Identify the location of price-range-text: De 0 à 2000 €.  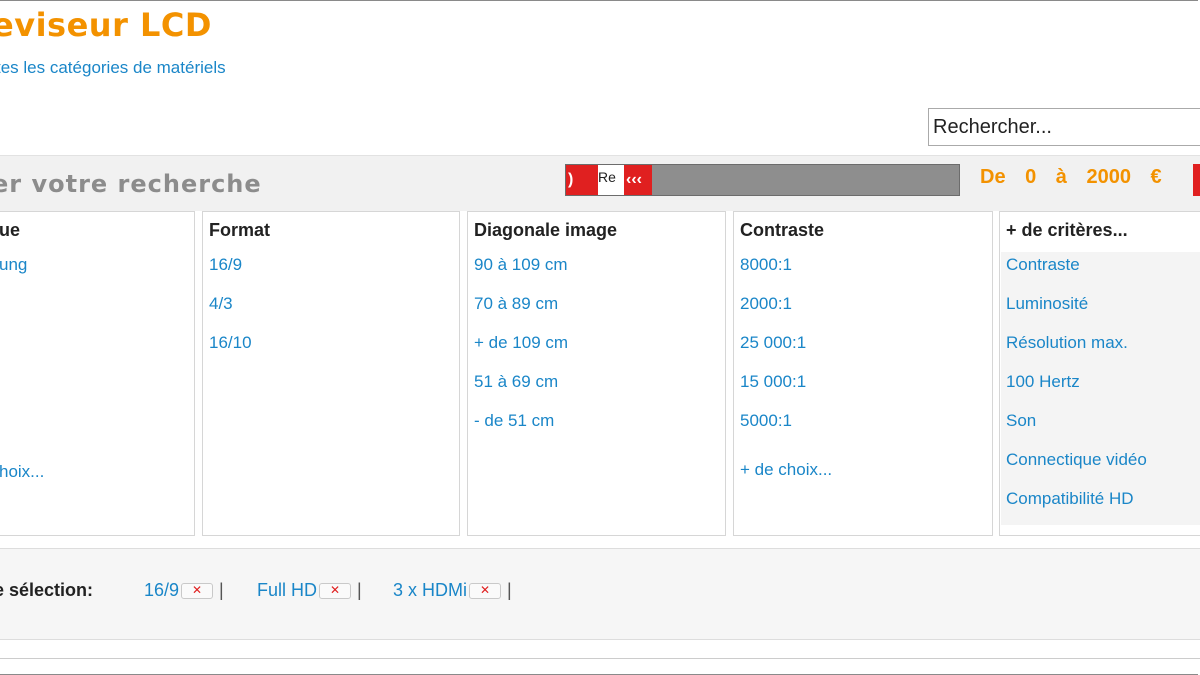
(1071, 177).